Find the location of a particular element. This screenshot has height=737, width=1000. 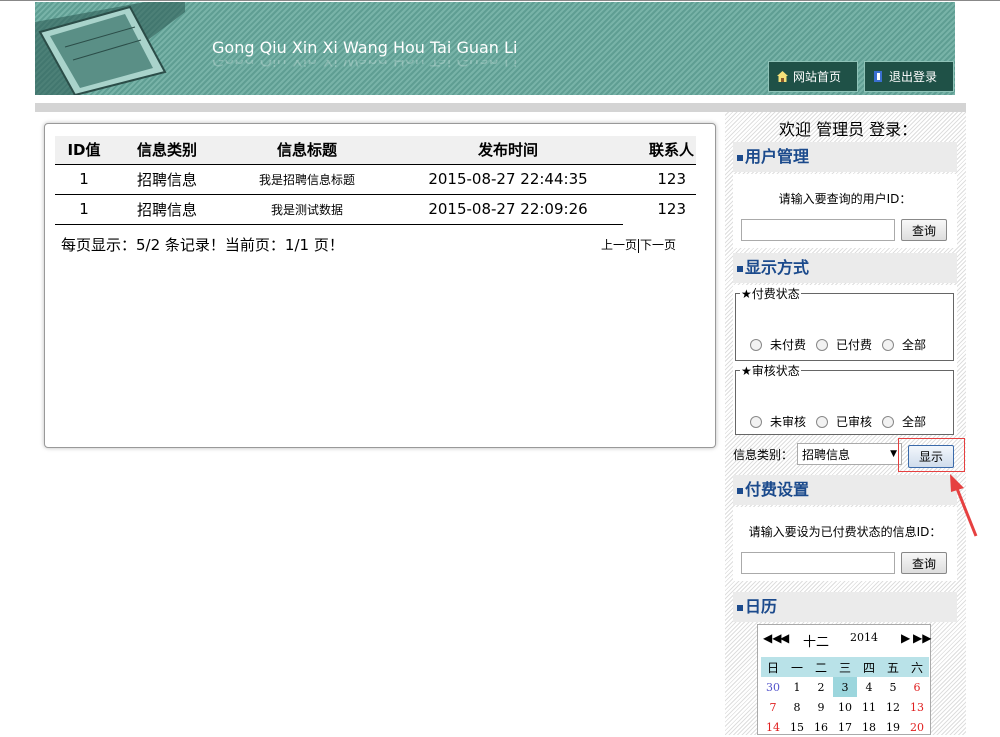

logout-button: 退出登录 is located at coordinates (909, 76).